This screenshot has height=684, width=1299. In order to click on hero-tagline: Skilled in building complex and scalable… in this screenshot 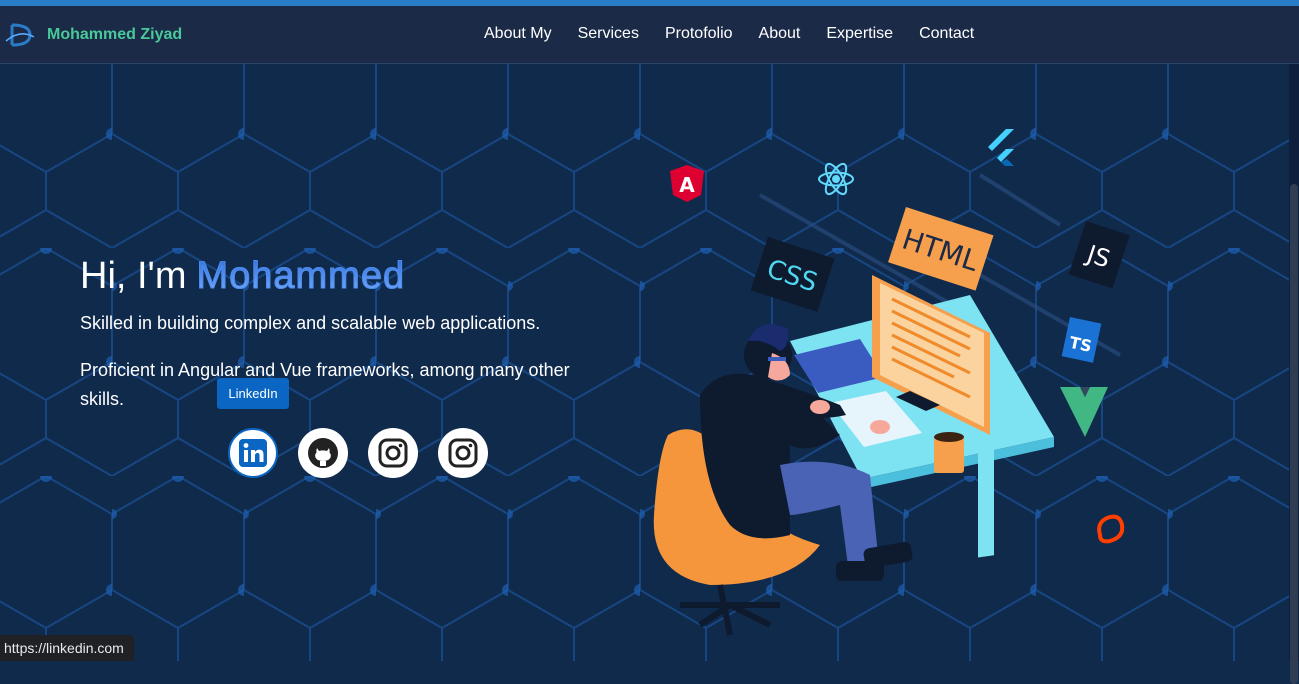, I will do `click(310, 323)`.